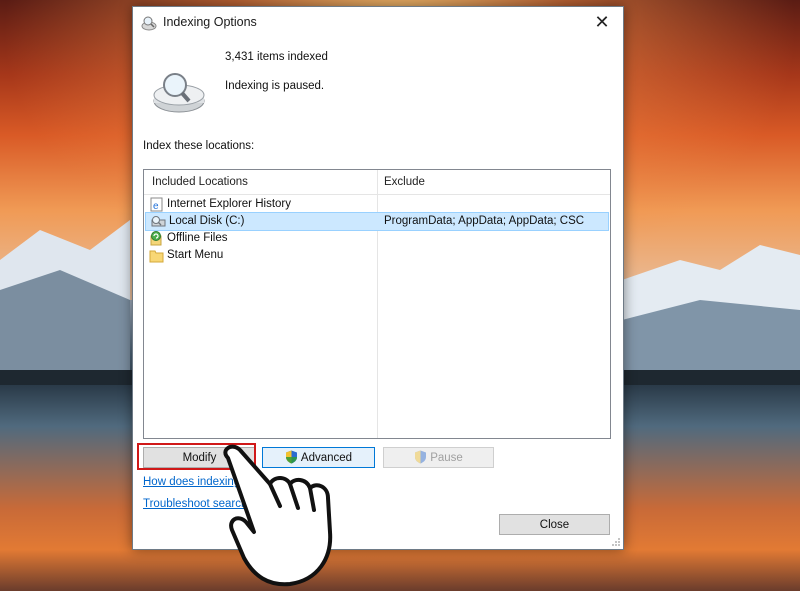  I want to click on indexing-status-icon, so click(179, 93).